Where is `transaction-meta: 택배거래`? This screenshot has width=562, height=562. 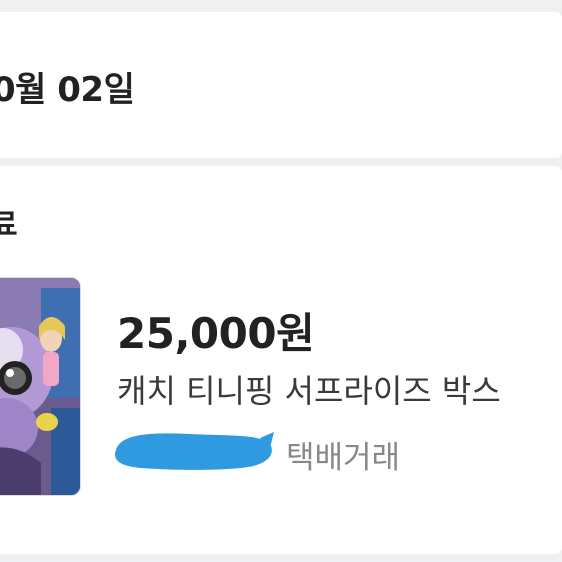 transaction-meta: 택배거래 is located at coordinates (336, 452).